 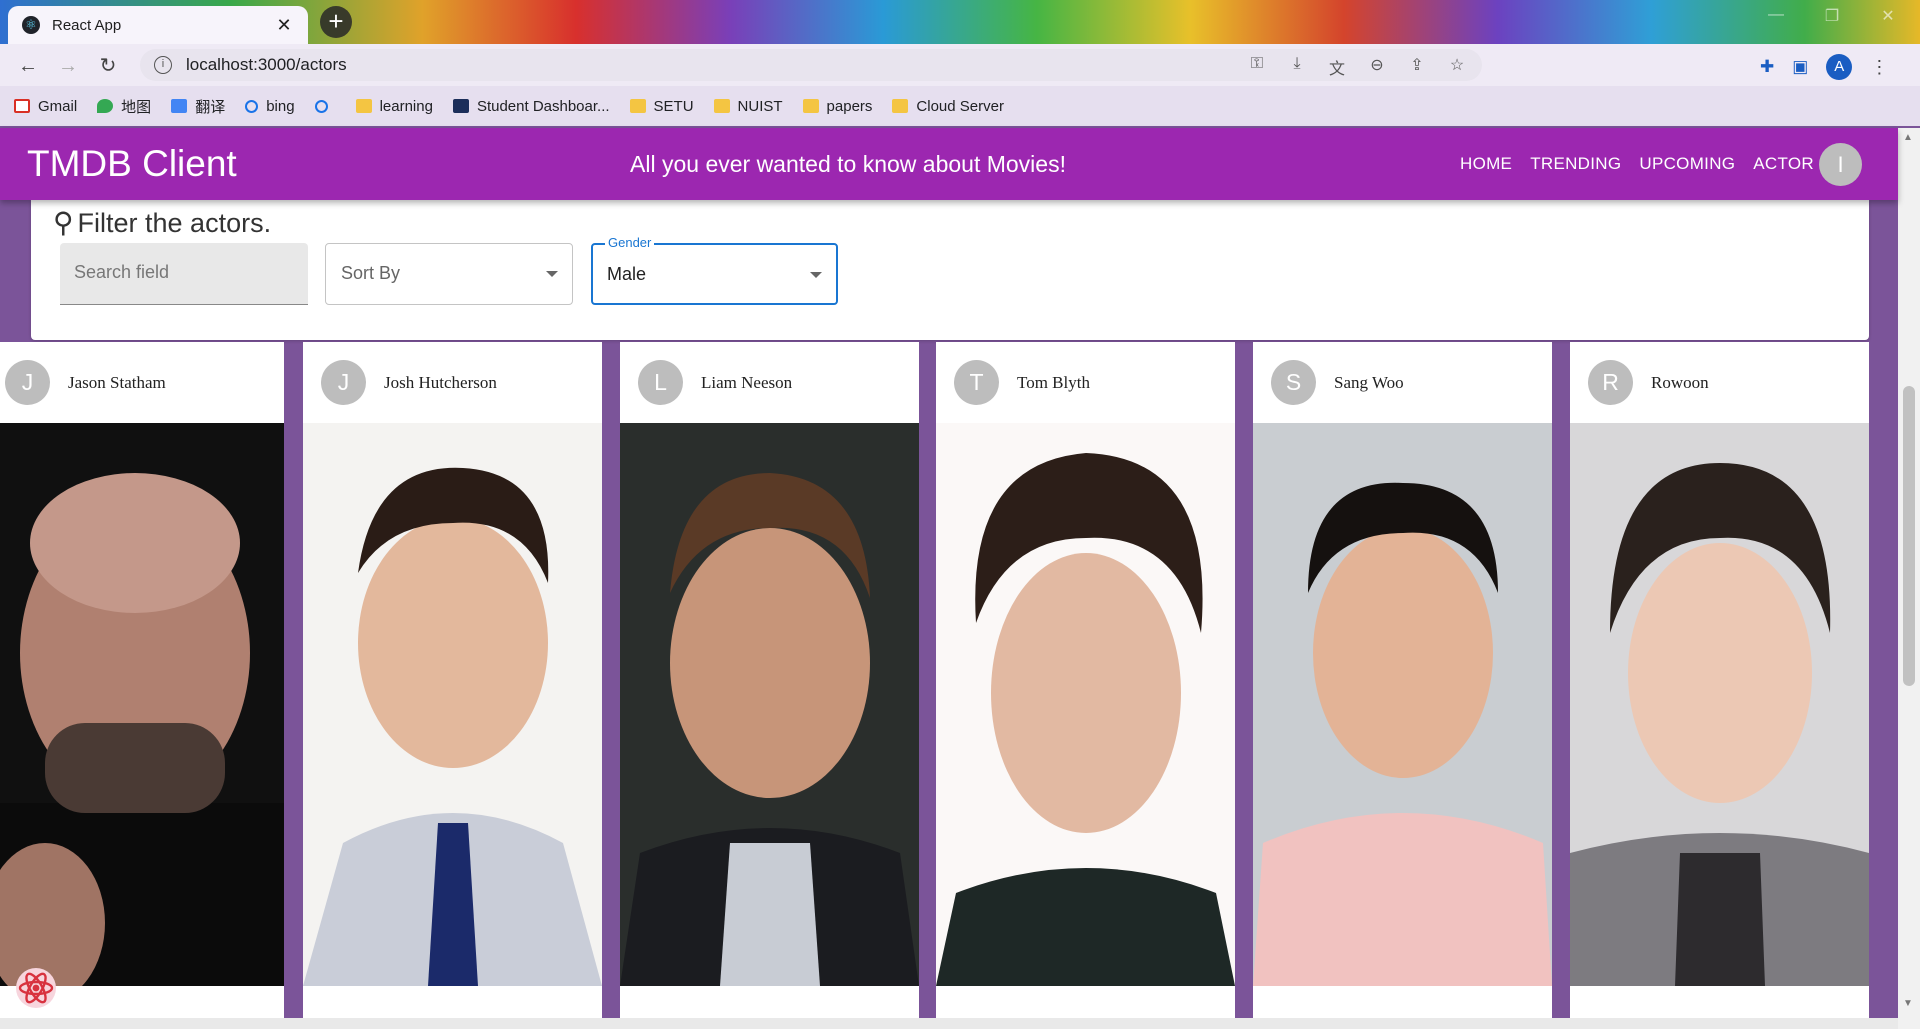 What do you see at coordinates (1767, 67) in the screenshot?
I see `extensions-icon: ✚` at bounding box center [1767, 67].